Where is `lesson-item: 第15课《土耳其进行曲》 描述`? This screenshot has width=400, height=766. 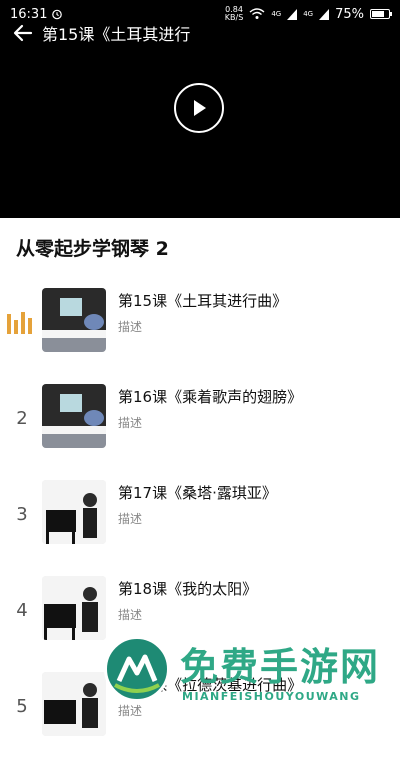 lesson-item: 第15课《土耳其进行曲》 描述 is located at coordinates (200, 334).